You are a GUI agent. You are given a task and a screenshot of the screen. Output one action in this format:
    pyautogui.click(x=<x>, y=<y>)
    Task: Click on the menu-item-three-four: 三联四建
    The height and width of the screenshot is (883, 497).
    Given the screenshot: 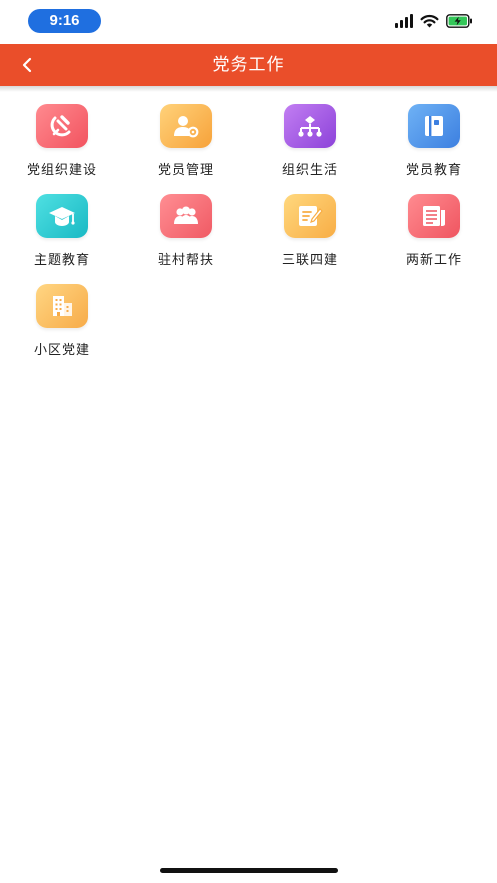 What is the action you would take?
    pyautogui.click(x=310, y=231)
    